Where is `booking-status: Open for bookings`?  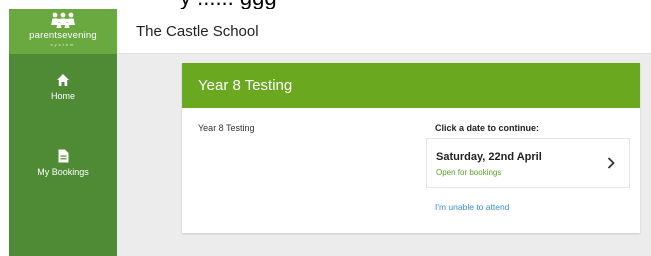 booking-status: Open for bookings is located at coordinates (469, 172).